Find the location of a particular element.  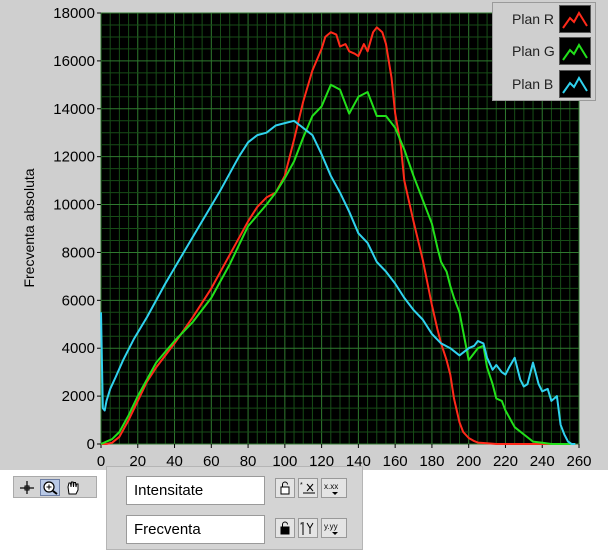

y-scale-lock-icon is located at coordinates (285, 528).